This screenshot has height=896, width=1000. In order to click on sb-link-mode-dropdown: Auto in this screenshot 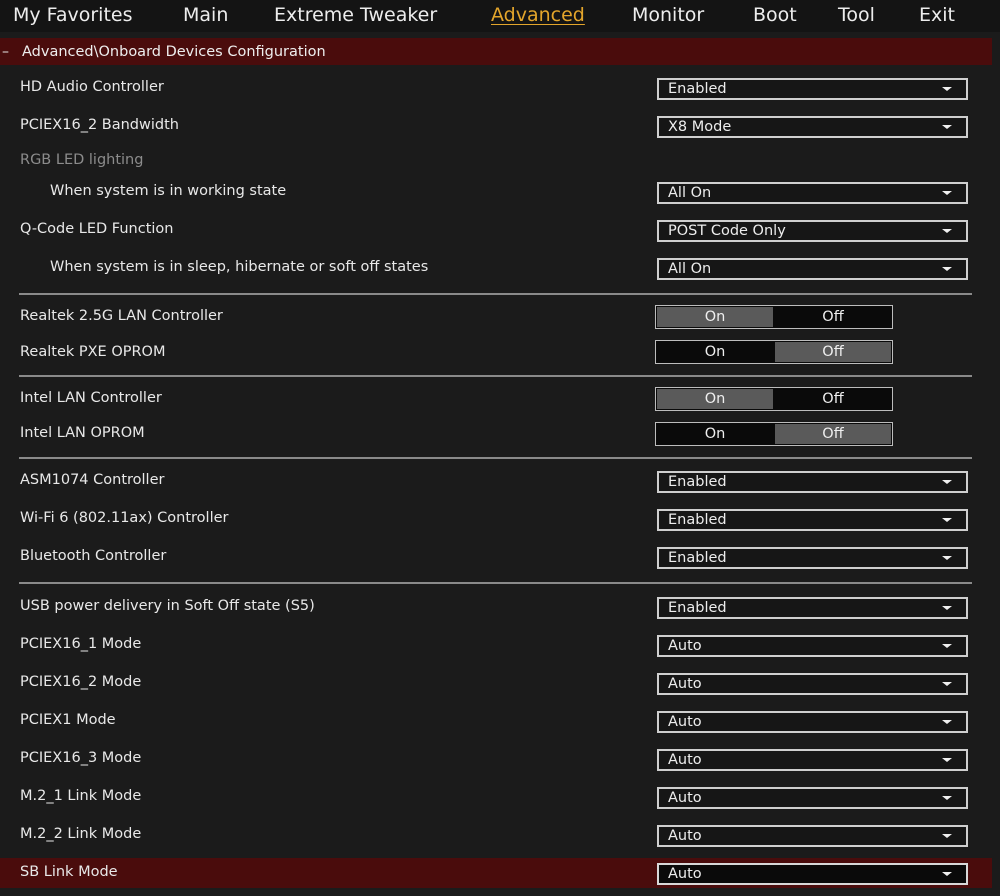, I will do `click(812, 874)`.